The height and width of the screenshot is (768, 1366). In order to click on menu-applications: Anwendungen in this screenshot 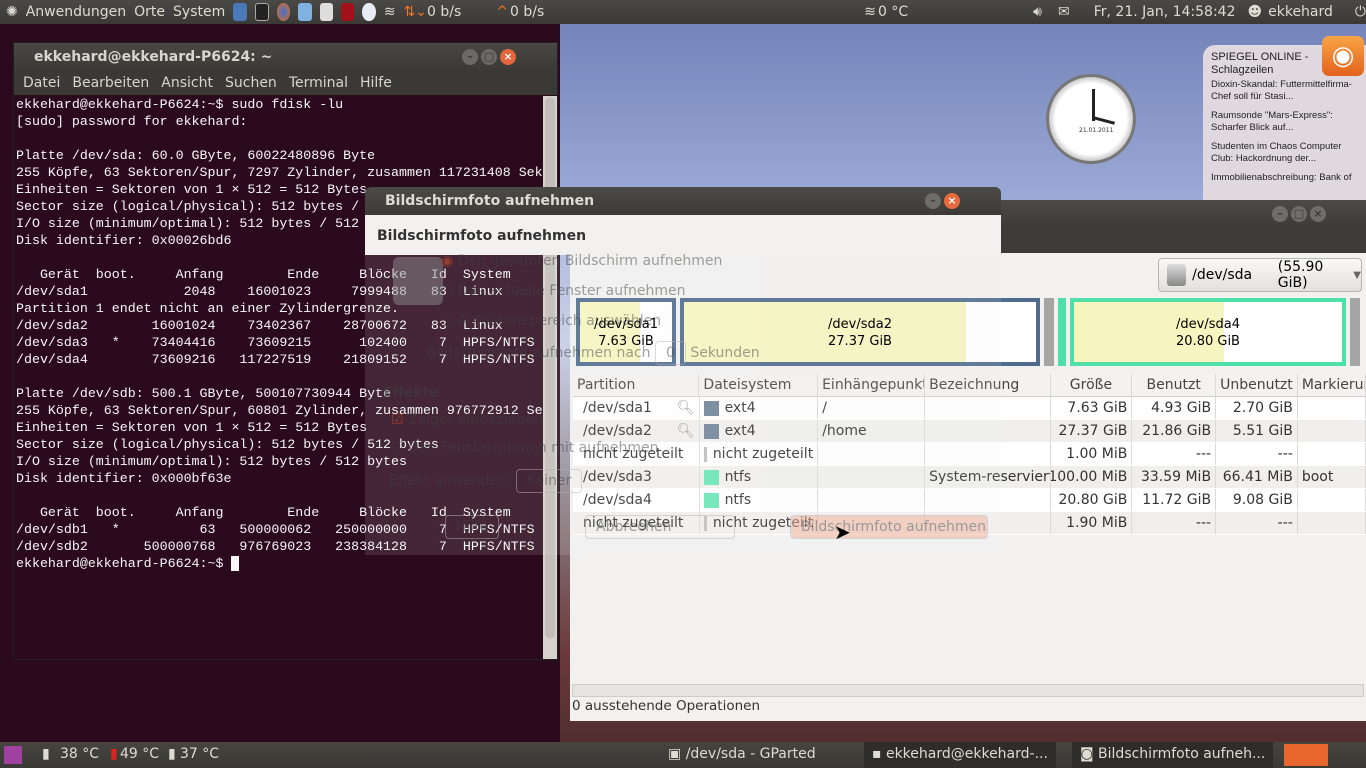, I will do `click(76, 12)`.